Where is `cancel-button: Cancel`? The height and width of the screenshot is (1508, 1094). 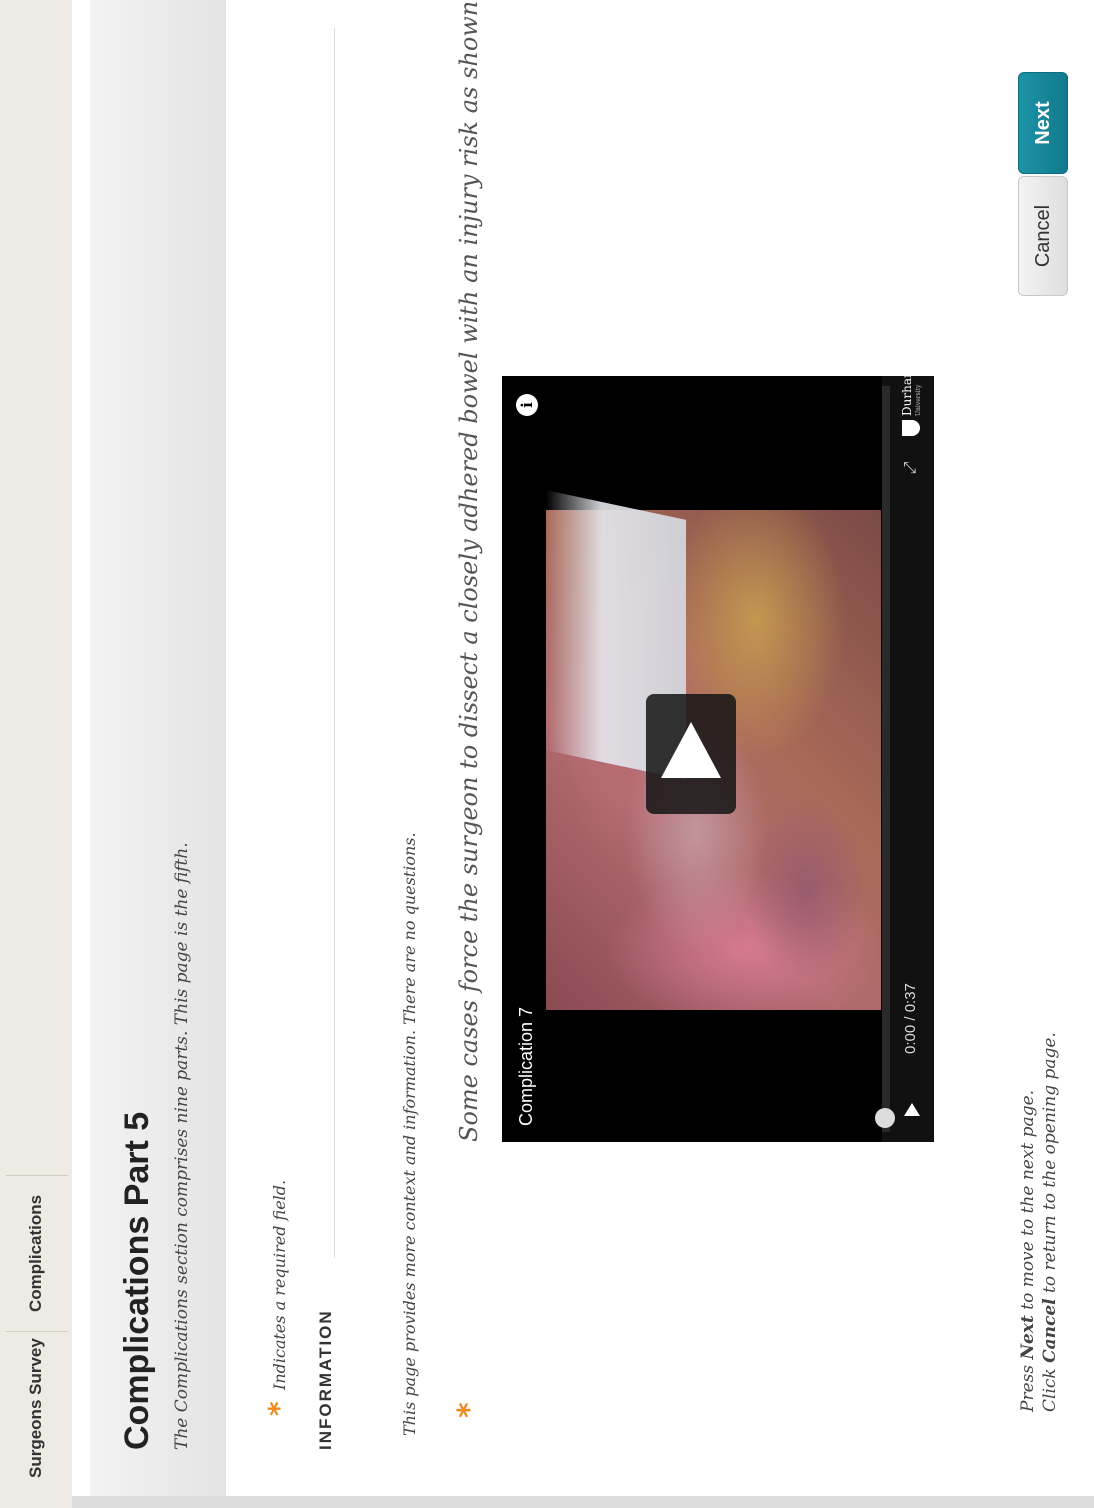
cancel-button: Cancel is located at coordinates (1043, 236).